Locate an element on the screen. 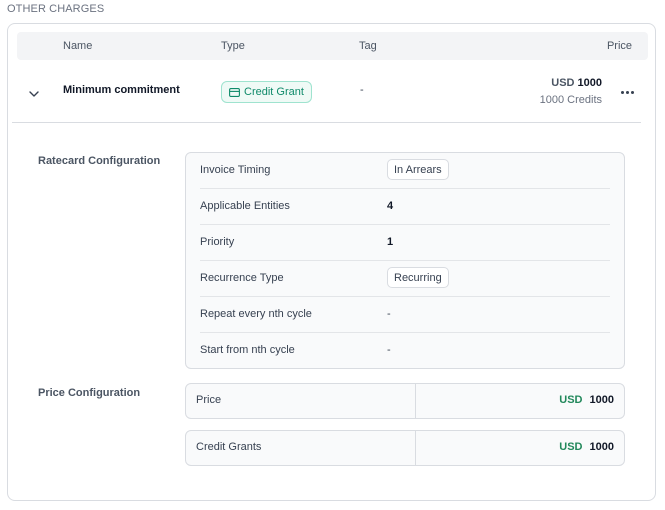  row-divider is located at coordinates (326, 122).